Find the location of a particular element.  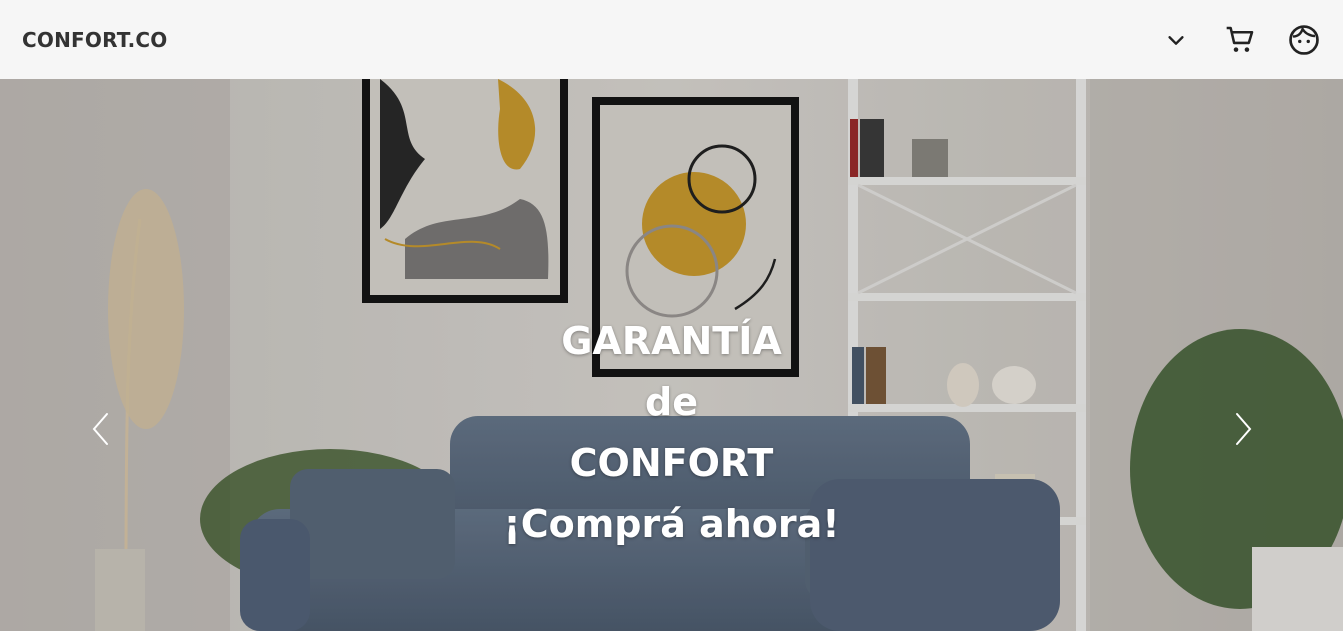

carousel-next-button is located at coordinates (1243, 429).